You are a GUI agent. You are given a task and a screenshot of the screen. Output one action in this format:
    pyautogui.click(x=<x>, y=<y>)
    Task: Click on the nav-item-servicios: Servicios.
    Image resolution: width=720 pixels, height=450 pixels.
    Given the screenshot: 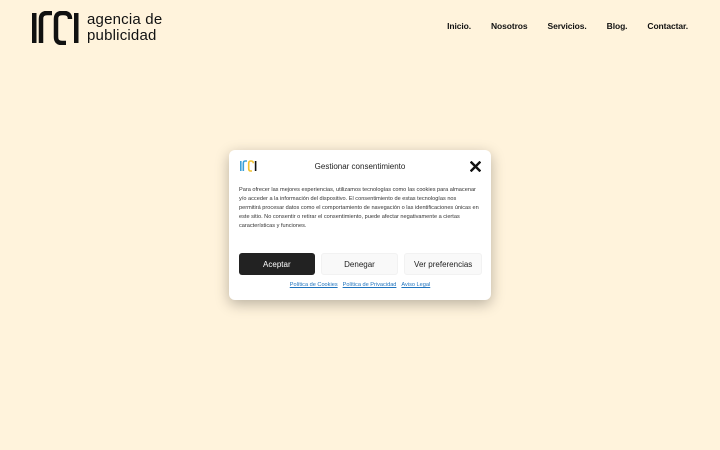 What is the action you would take?
    pyautogui.click(x=567, y=26)
    